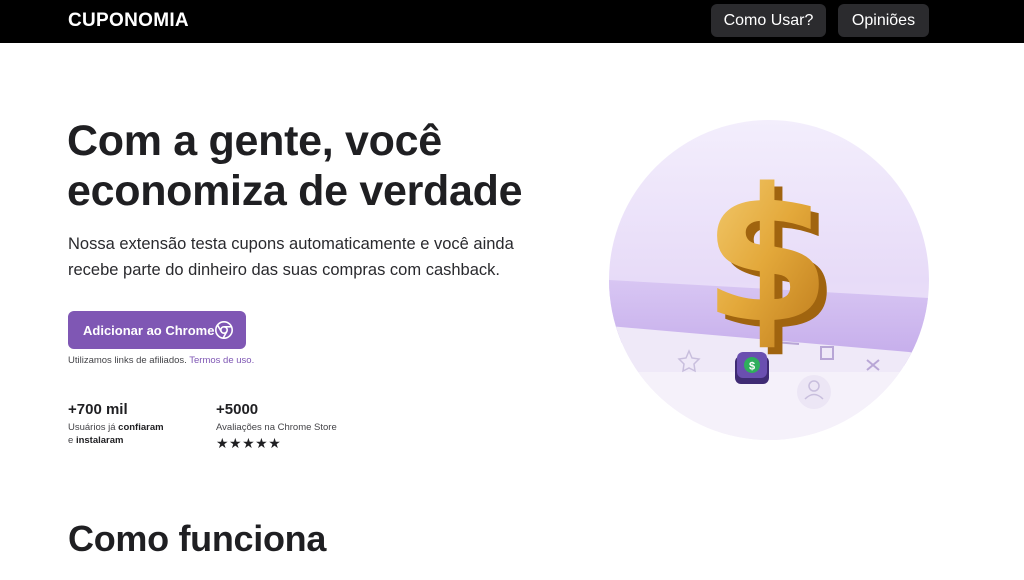 The image size is (1024, 580). What do you see at coordinates (197, 538) in the screenshot?
I see `how-it-works-title: Como funciona` at bounding box center [197, 538].